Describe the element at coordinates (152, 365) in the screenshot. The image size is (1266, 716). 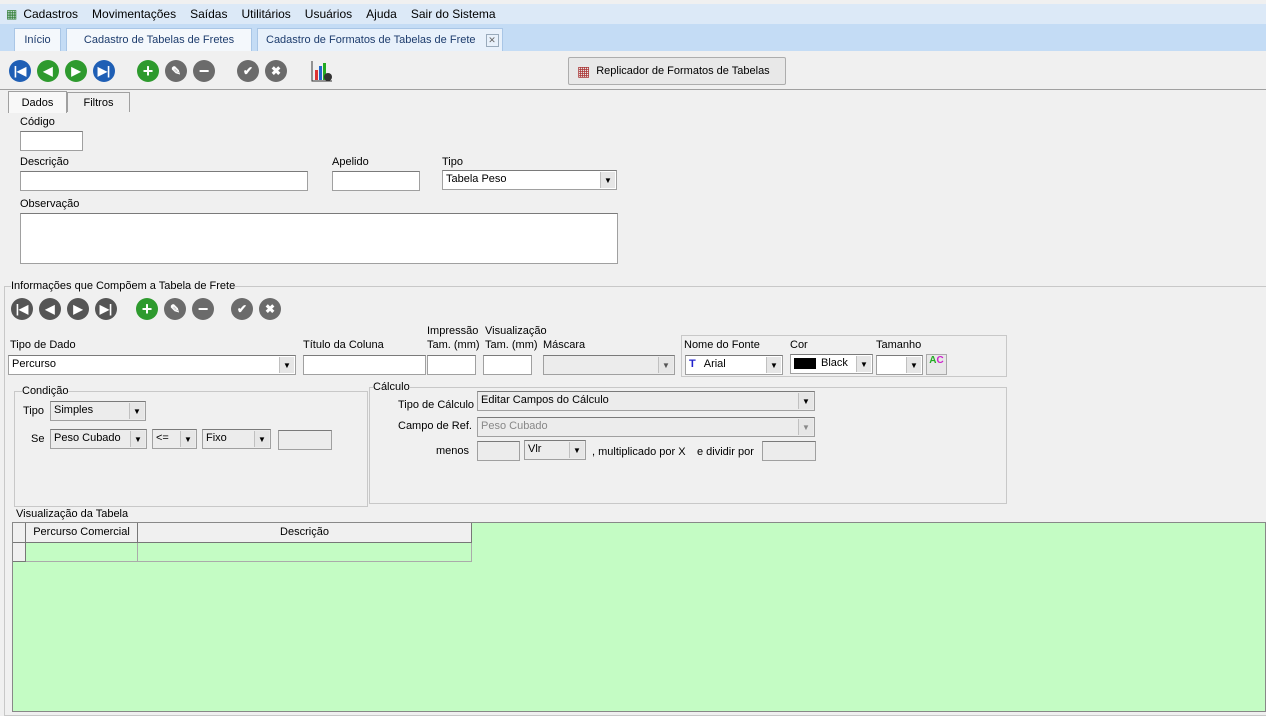
I see `tipo-dado-select: Percurso ▼` at that location.